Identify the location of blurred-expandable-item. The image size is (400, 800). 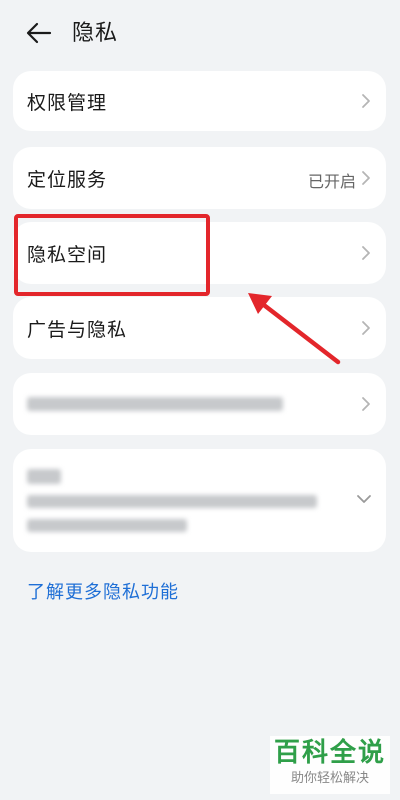
(199, 500).